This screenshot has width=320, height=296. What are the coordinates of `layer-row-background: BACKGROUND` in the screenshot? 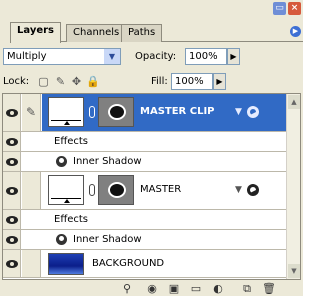 It's located at (145, 264).